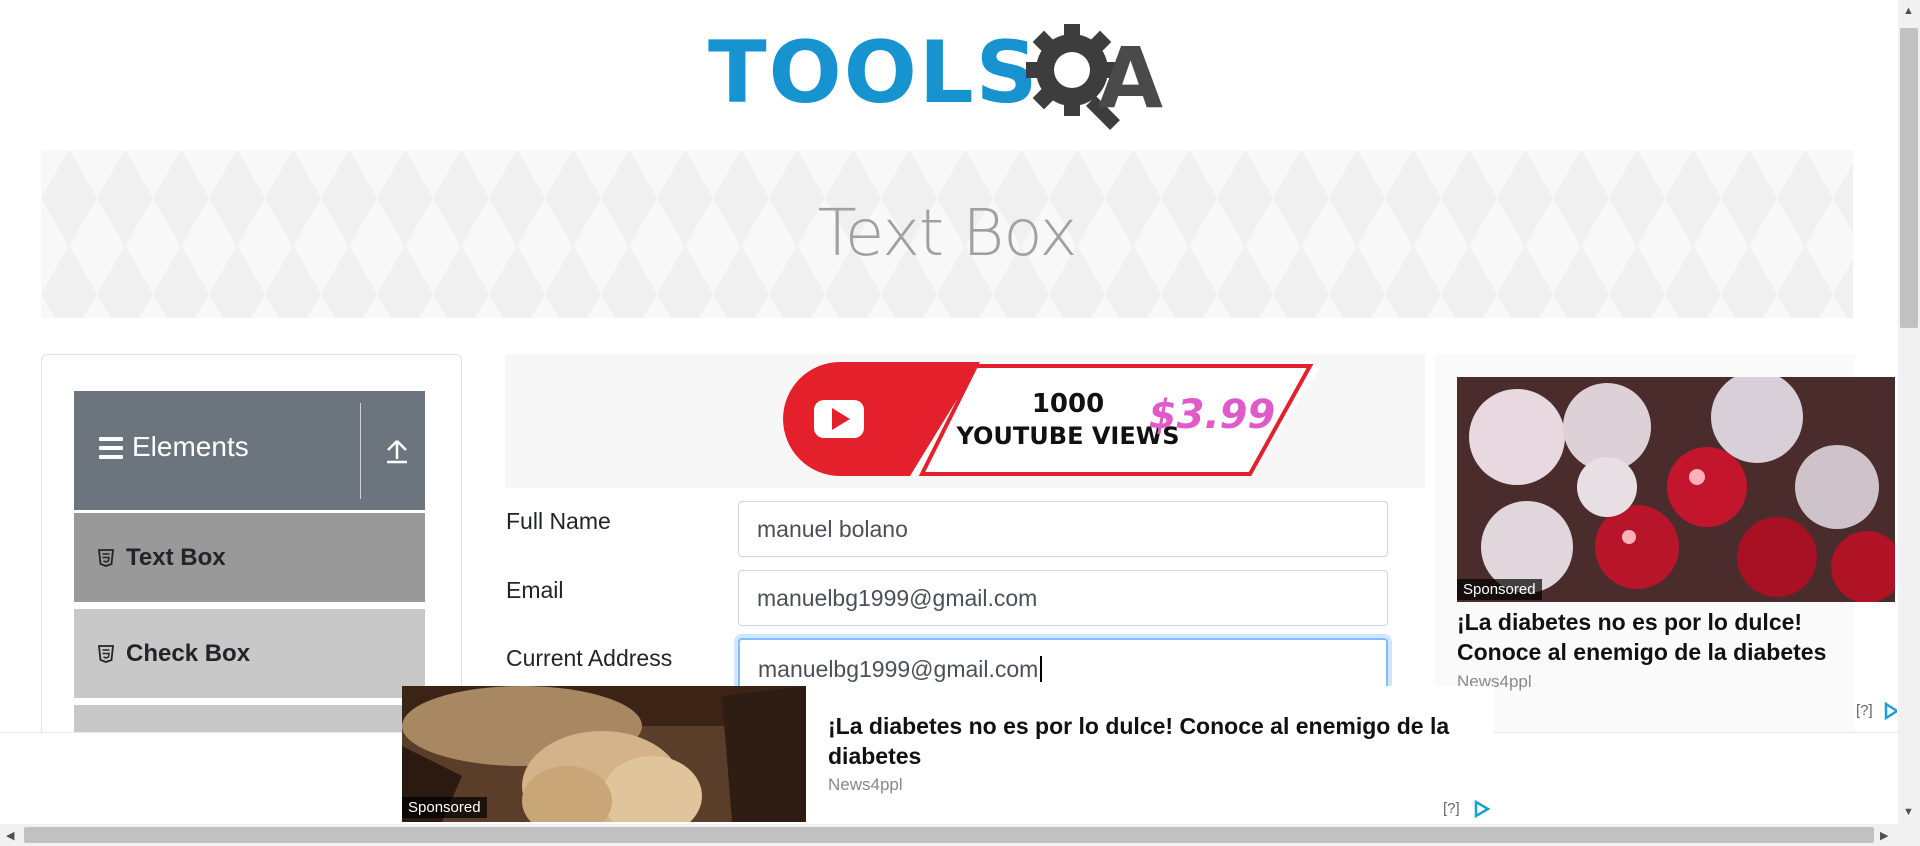 Image resolution: width=1920 pixels, height=846 pixels. I want to click on text-caret, so click(1041, 669).